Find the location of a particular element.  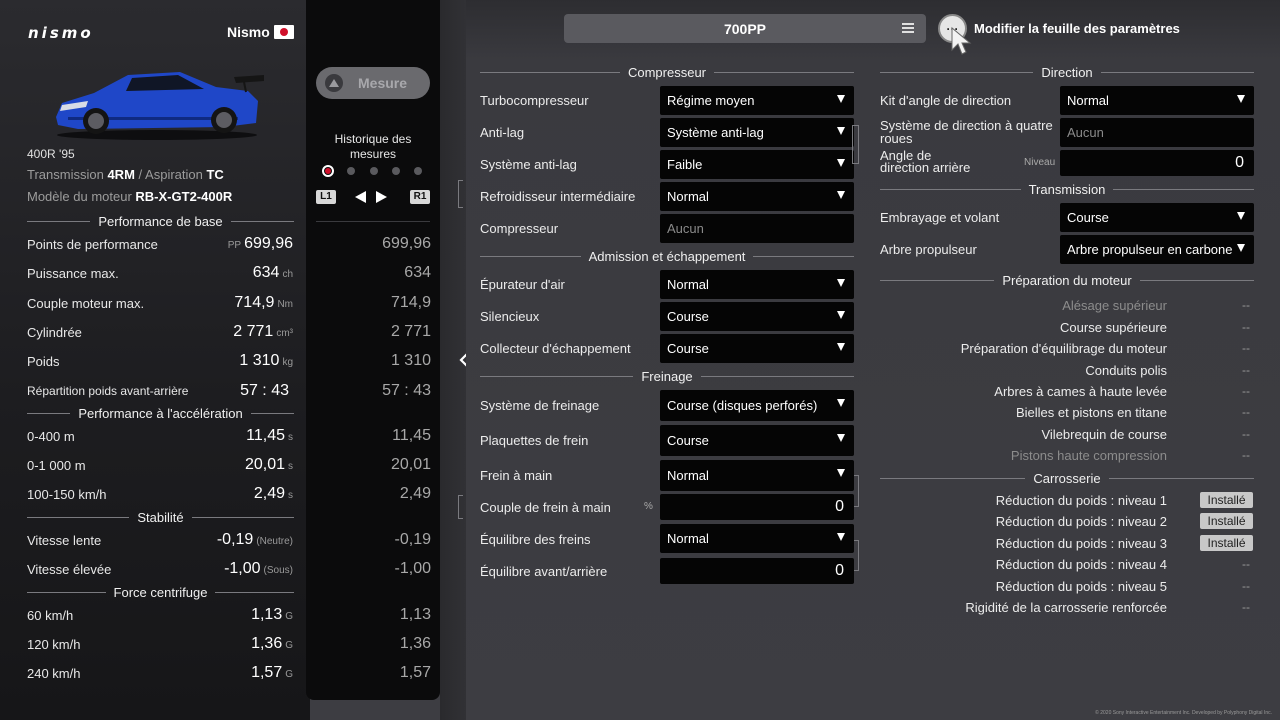

next-arrow-icon is located at coordinates (381, 197).